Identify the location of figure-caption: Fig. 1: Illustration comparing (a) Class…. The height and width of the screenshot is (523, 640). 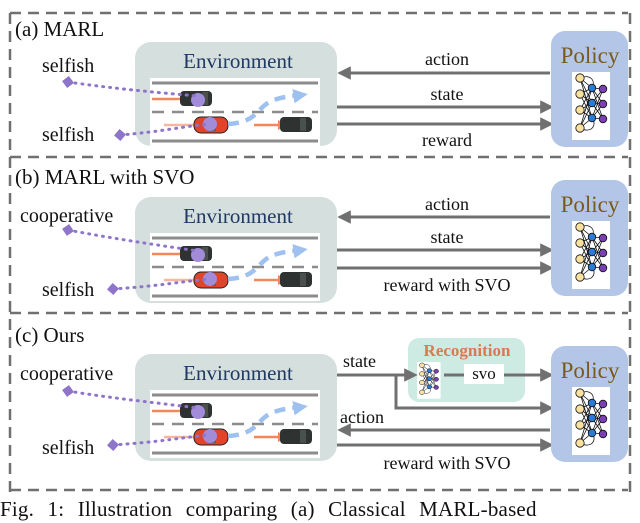
(268, 509).